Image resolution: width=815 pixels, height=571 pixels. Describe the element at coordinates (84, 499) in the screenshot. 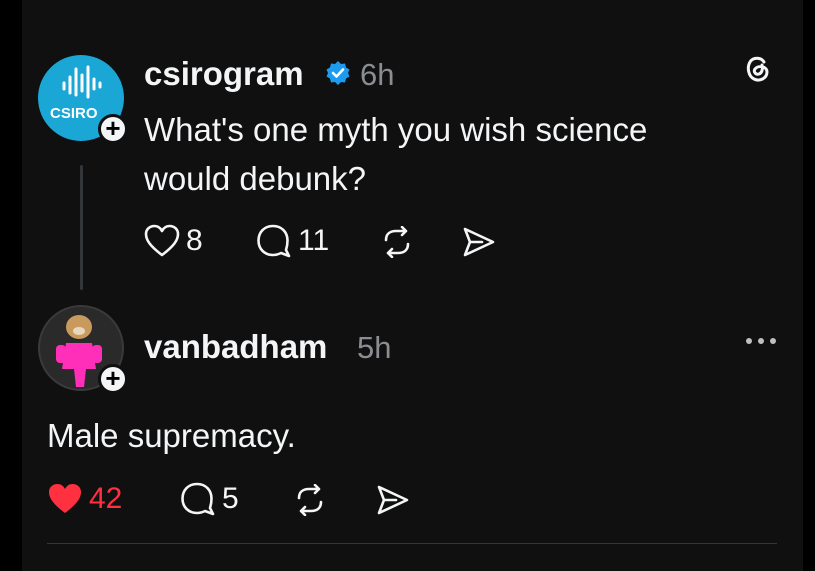

I see `reply-like-button: 42` at that location.